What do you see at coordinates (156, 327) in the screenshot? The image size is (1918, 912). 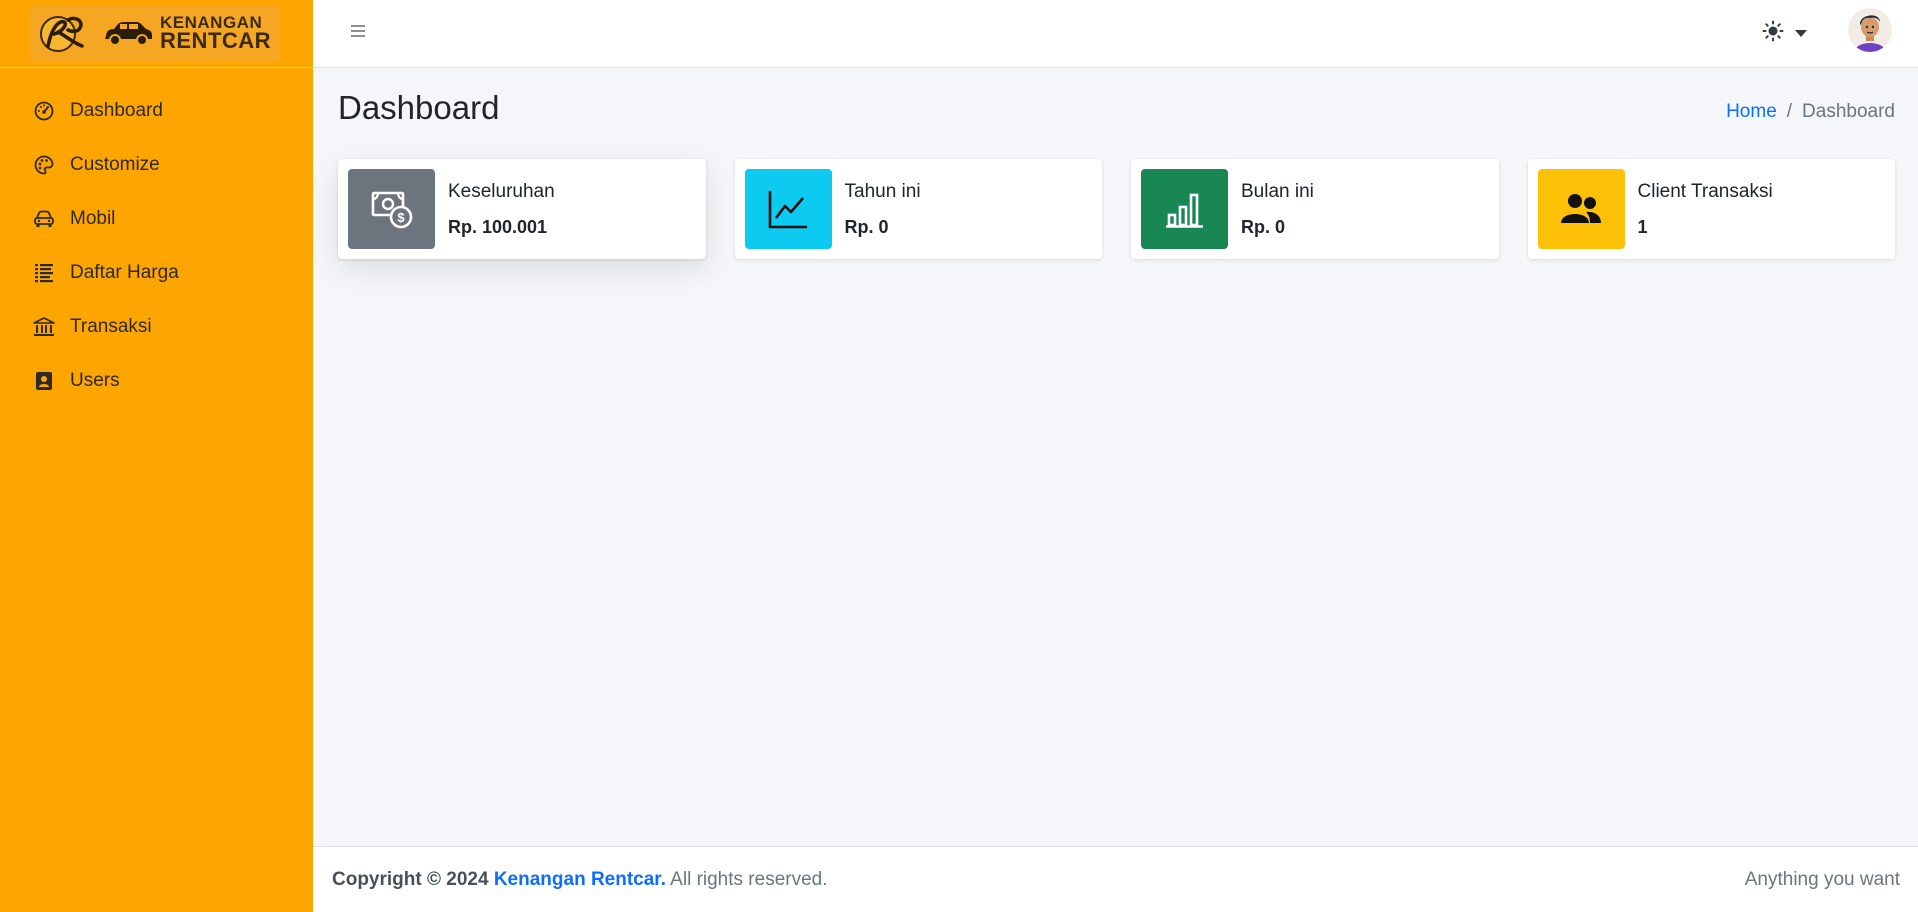 I see `sidebar-item-transaksi: Transaksi` at bounding box center [156, 327].